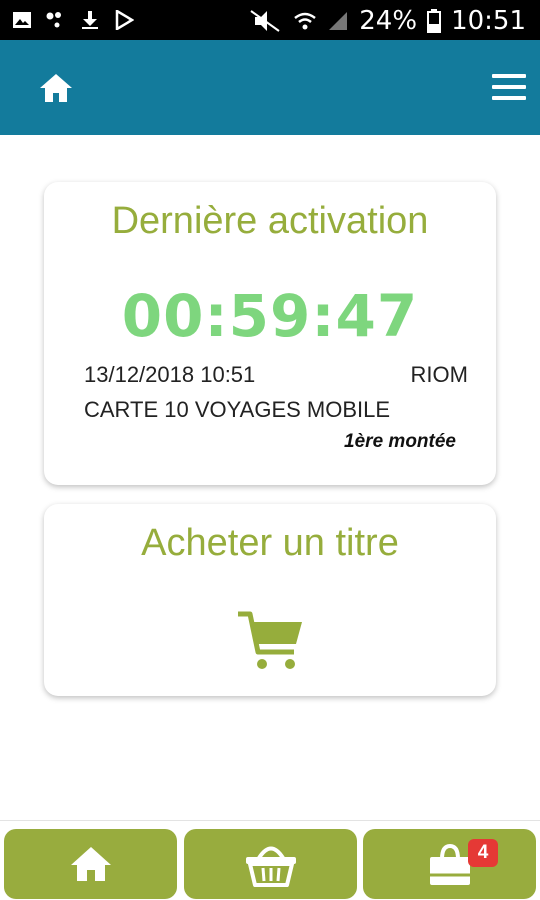  What do you see at coordinates (90, 20) in the screenshot?
I see `download-icon` at bounding box center [90, 20].